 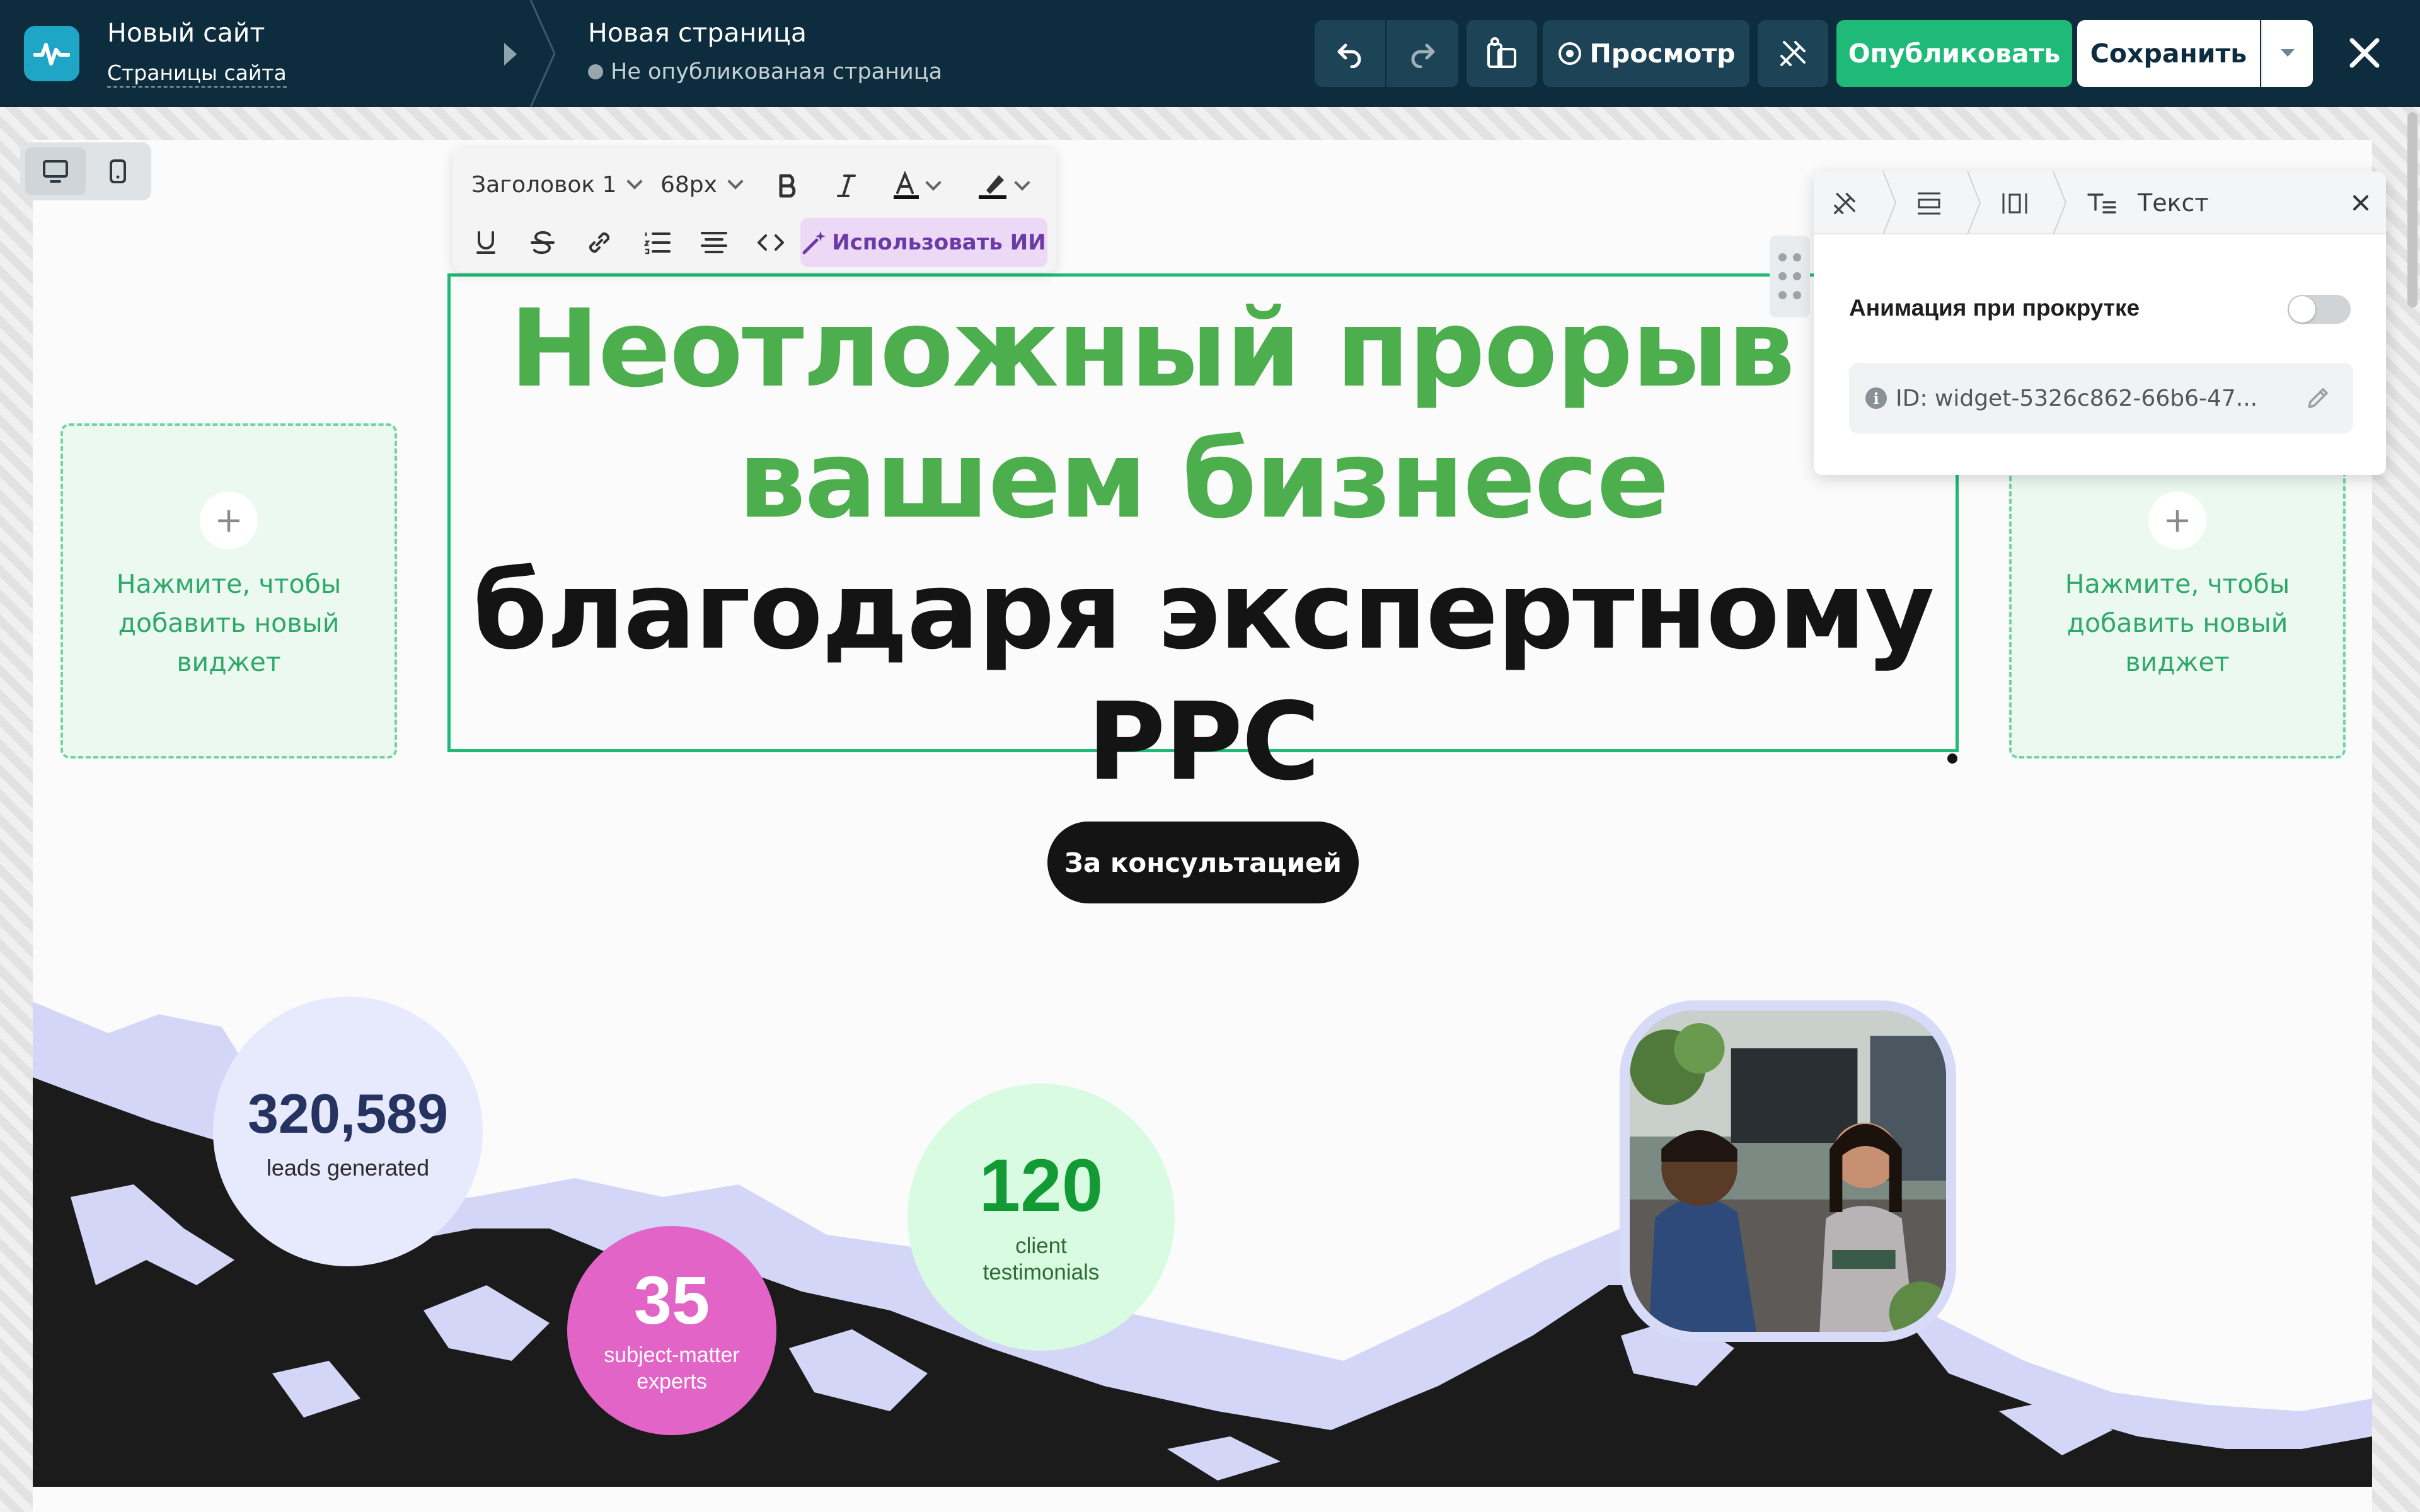 I want to click on resize-handle, so click(x=1952, y=758).